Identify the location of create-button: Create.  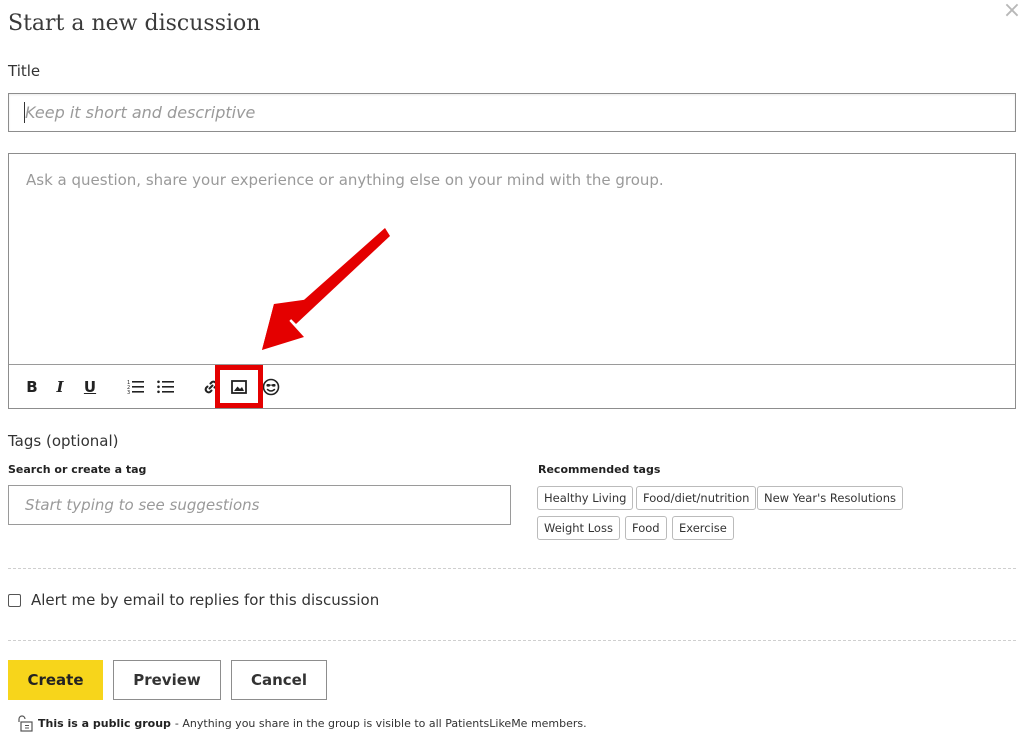
(55, 680).